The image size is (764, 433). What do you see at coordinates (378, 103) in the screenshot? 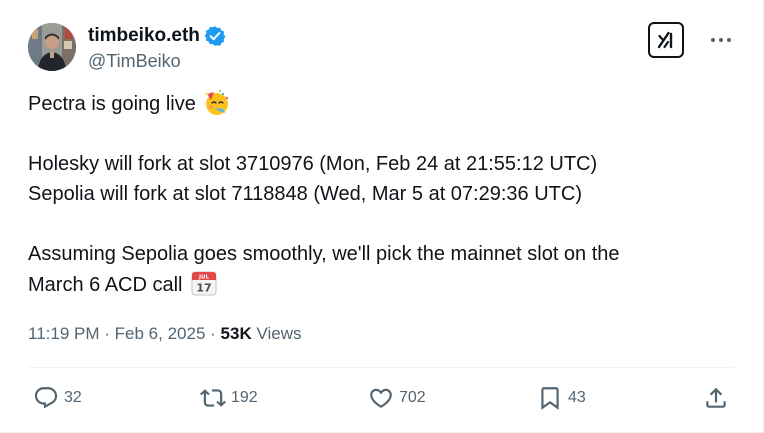
I see `tweet-line: Pectra is going live` at bounding box center [378, 103].